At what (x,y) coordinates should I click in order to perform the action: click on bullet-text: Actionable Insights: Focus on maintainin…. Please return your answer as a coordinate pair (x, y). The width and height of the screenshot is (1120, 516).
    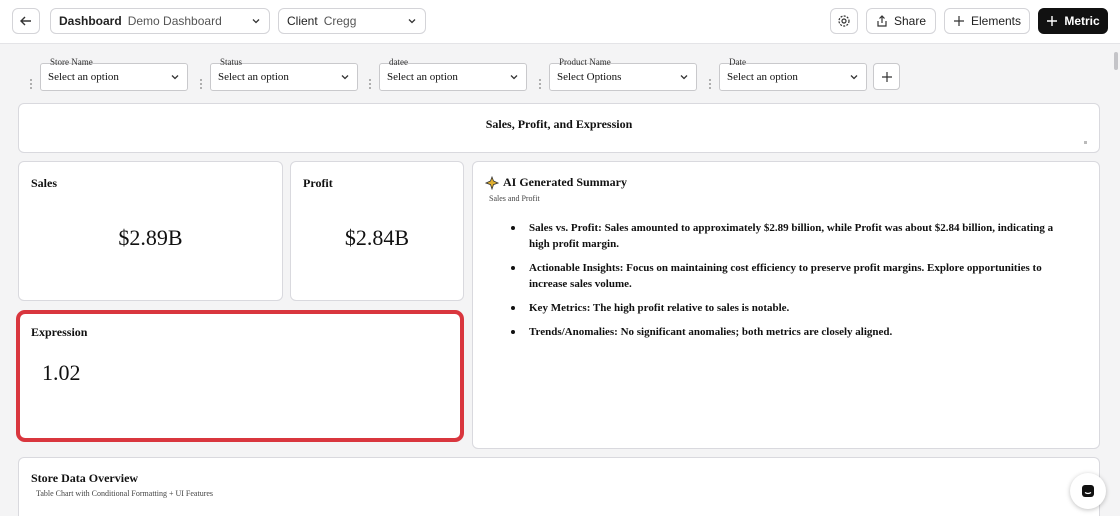
    Looking at the image, I should click on (785, 276).